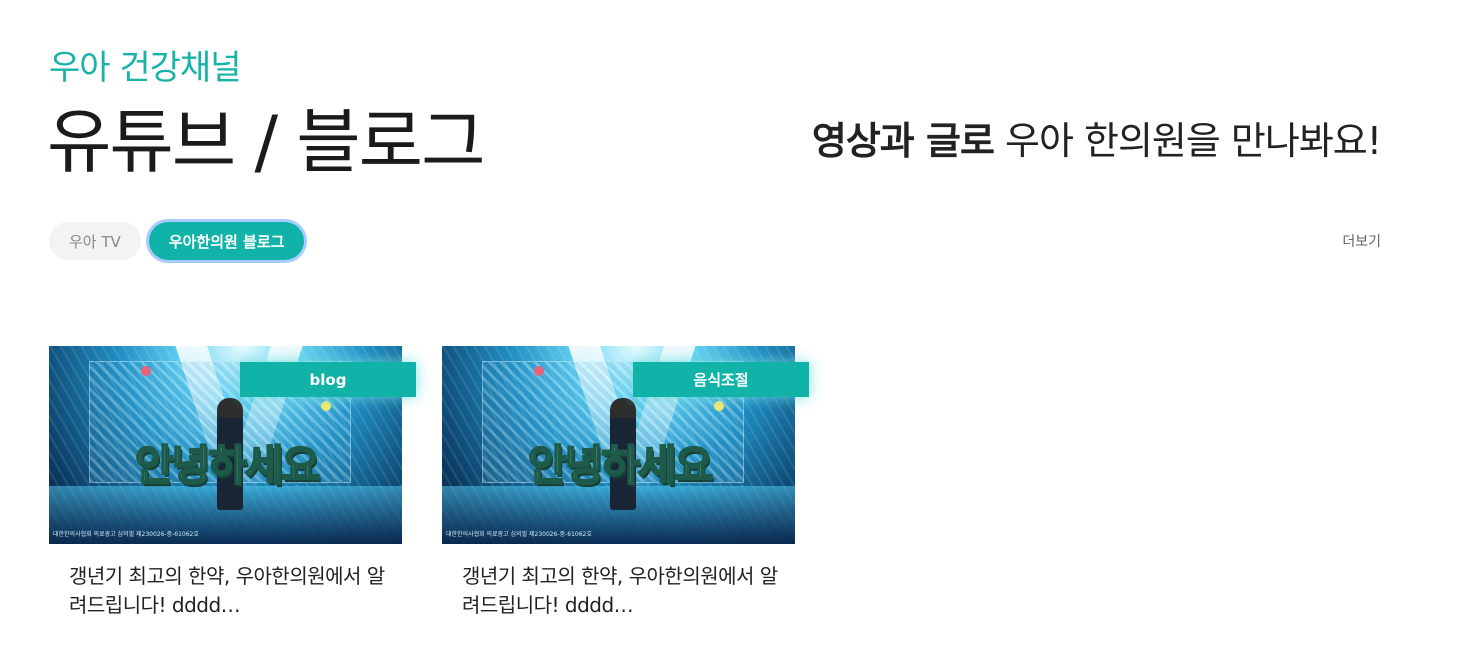  What do you see at coordinates (145, 68) in the screenshot?
I see `section-eyebrow: 우아 건강채널` at bounding box center [145, 68].